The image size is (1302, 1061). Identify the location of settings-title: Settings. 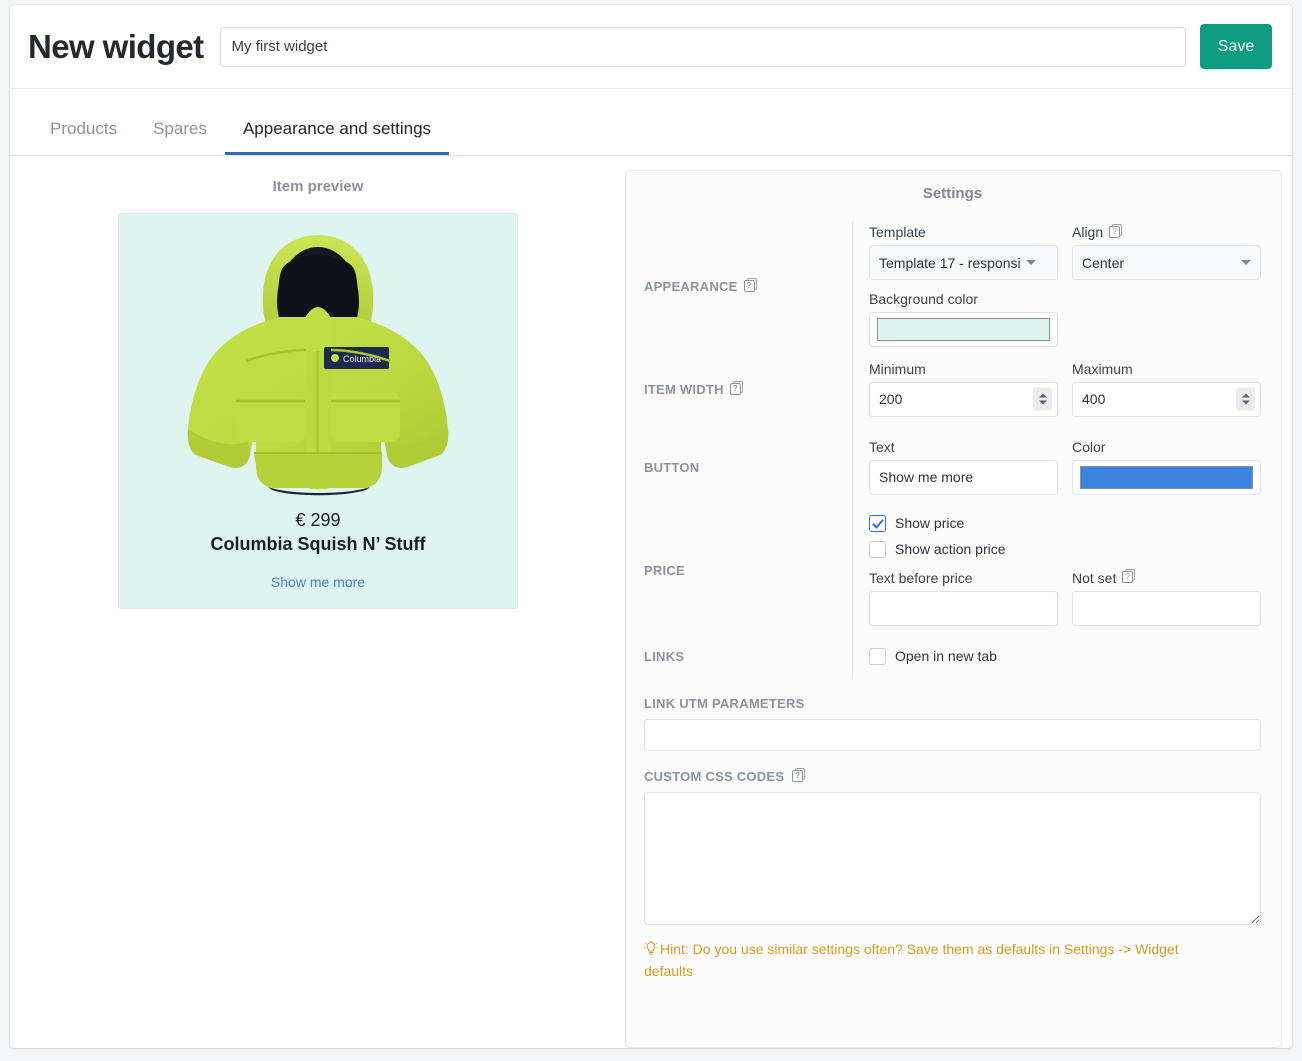
(952, 193).